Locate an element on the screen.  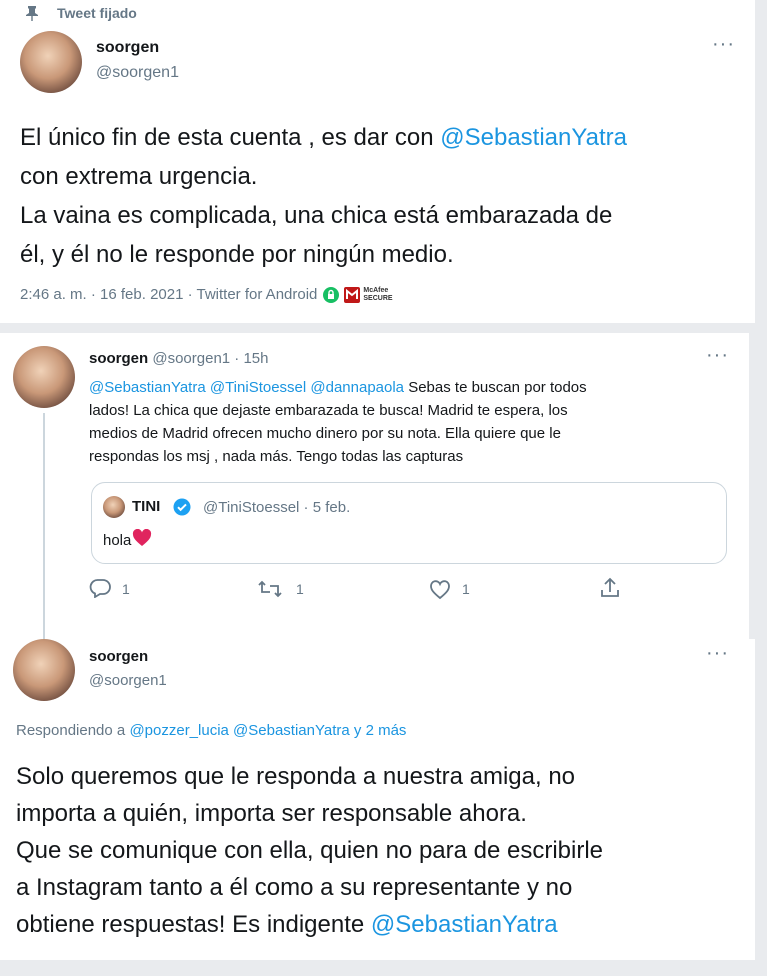
tweet-text-line: El único fin de esta cuenta , es dar con is located at coordinates (230, 137).